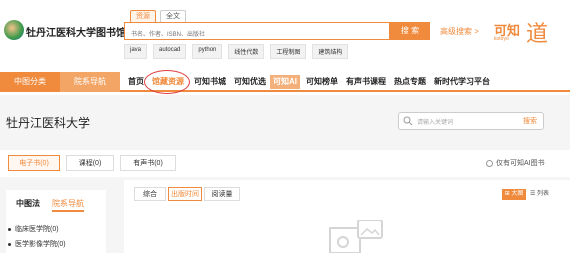  I want to click on nav-category-department: 院系导航, so click(90, 82).